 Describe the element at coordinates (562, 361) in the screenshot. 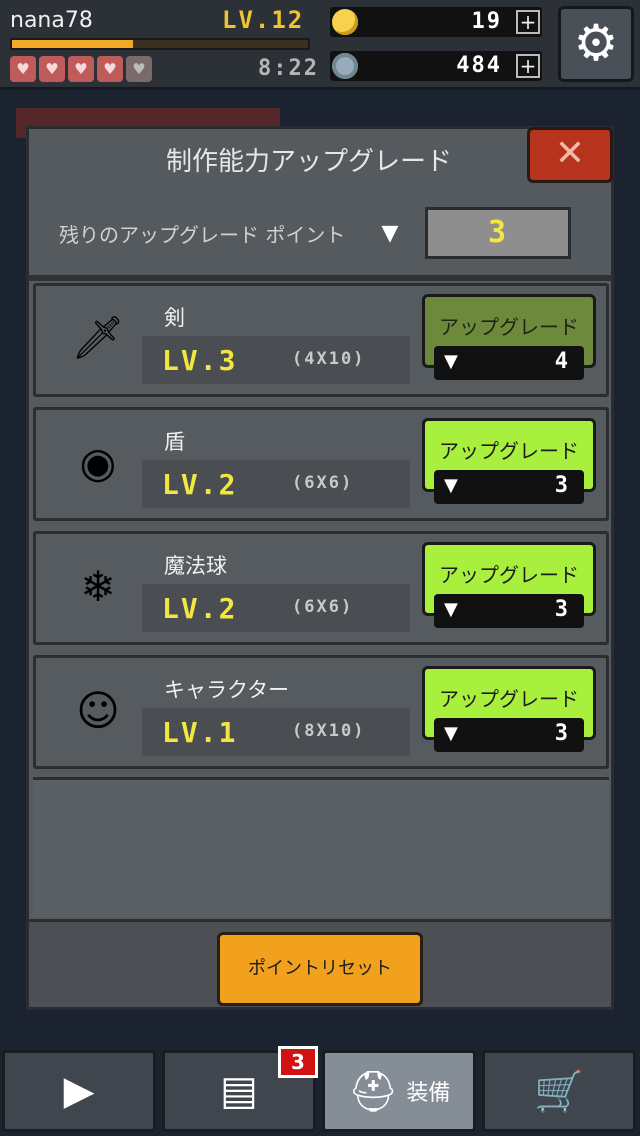

I see `cost-value: 4` at that location.